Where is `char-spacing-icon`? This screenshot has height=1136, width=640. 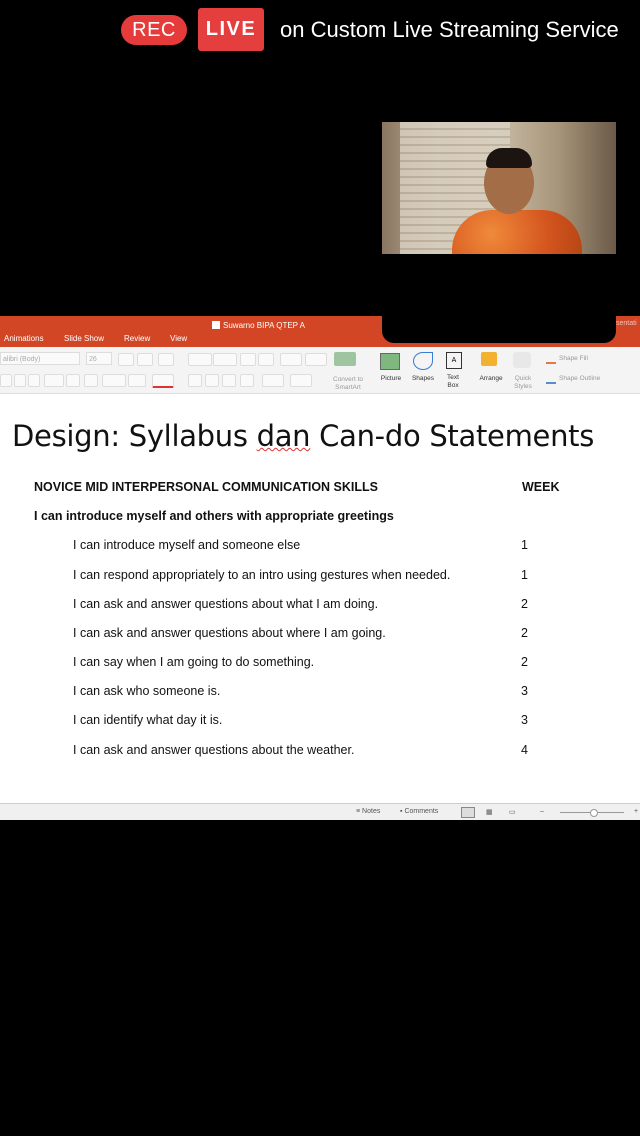 char-spacing-icon is located at coordinates (114, 380).